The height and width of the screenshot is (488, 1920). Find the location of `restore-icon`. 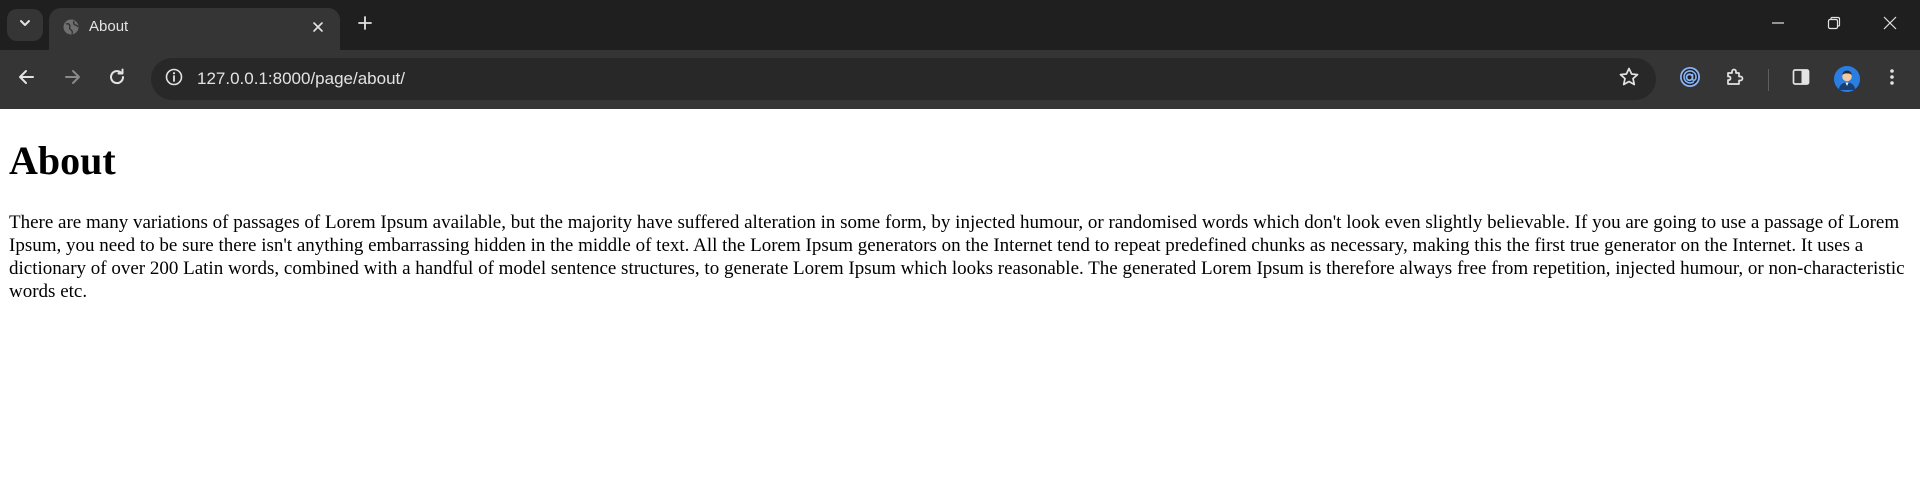

restore-icon is located at coordinates (1834, 25).